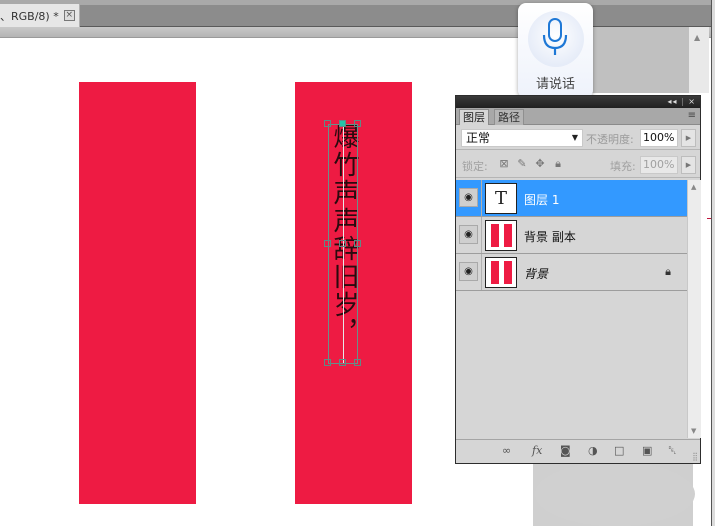  What do you see at coordinates (540, 164) in the screenshot?
I see `lock-position-move-icon: ✥` at bounding box center [540, 164].